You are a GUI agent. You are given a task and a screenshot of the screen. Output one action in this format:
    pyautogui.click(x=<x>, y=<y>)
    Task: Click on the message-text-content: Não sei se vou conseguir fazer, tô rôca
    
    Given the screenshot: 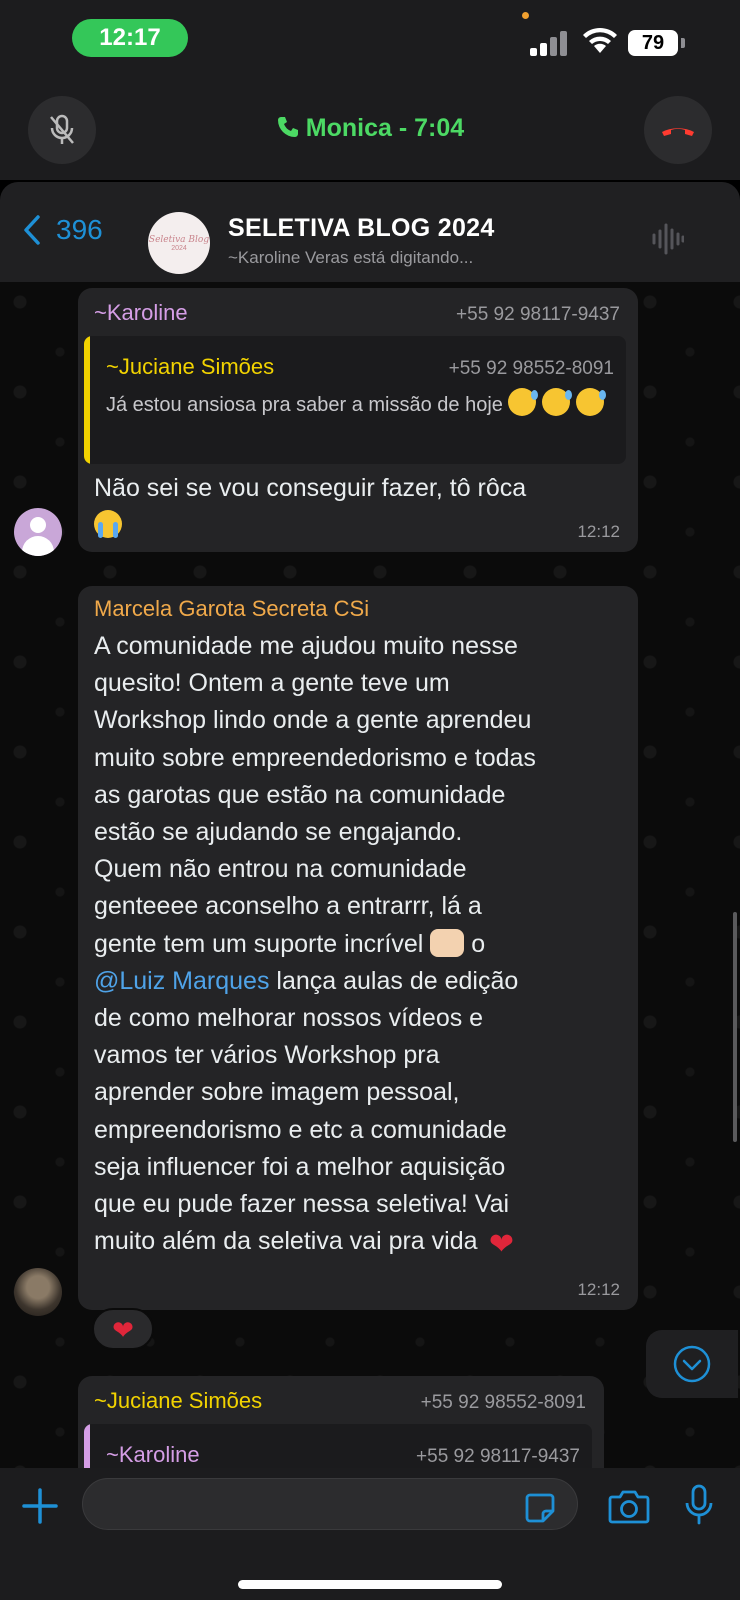 What is the action you would take?
    pyautogui.click(x=310, y=488)
    